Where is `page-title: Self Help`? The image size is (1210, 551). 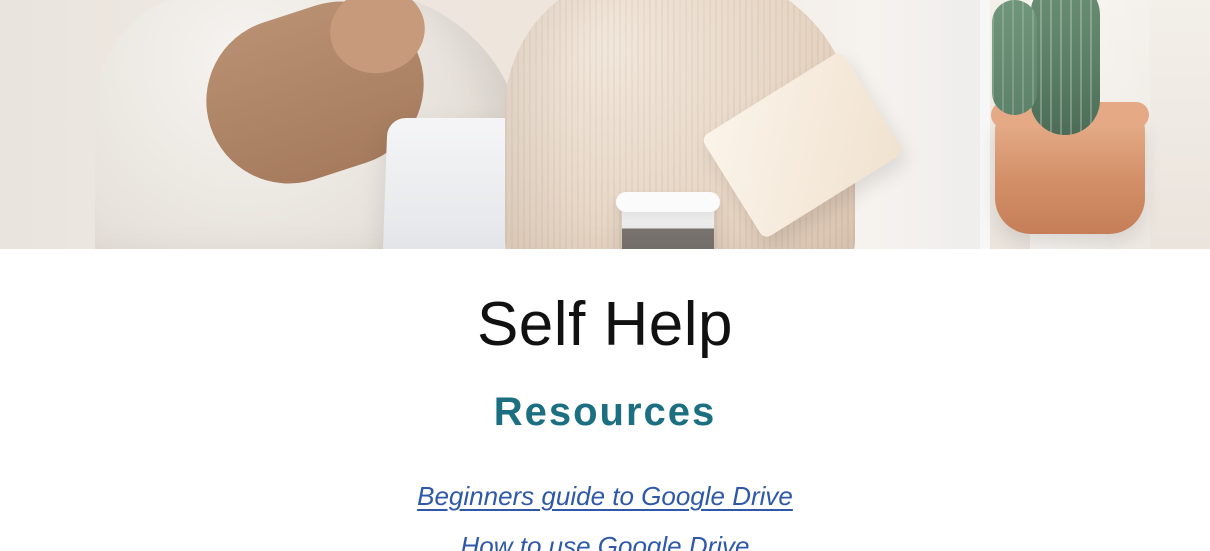
page-title: Self Help is located at coordinates (605, 324).